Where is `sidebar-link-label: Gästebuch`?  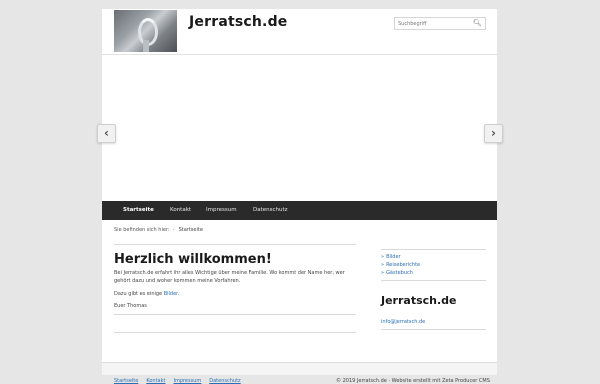 sidebar-link-label: Gästebuch is located at coordinates (399, 273).